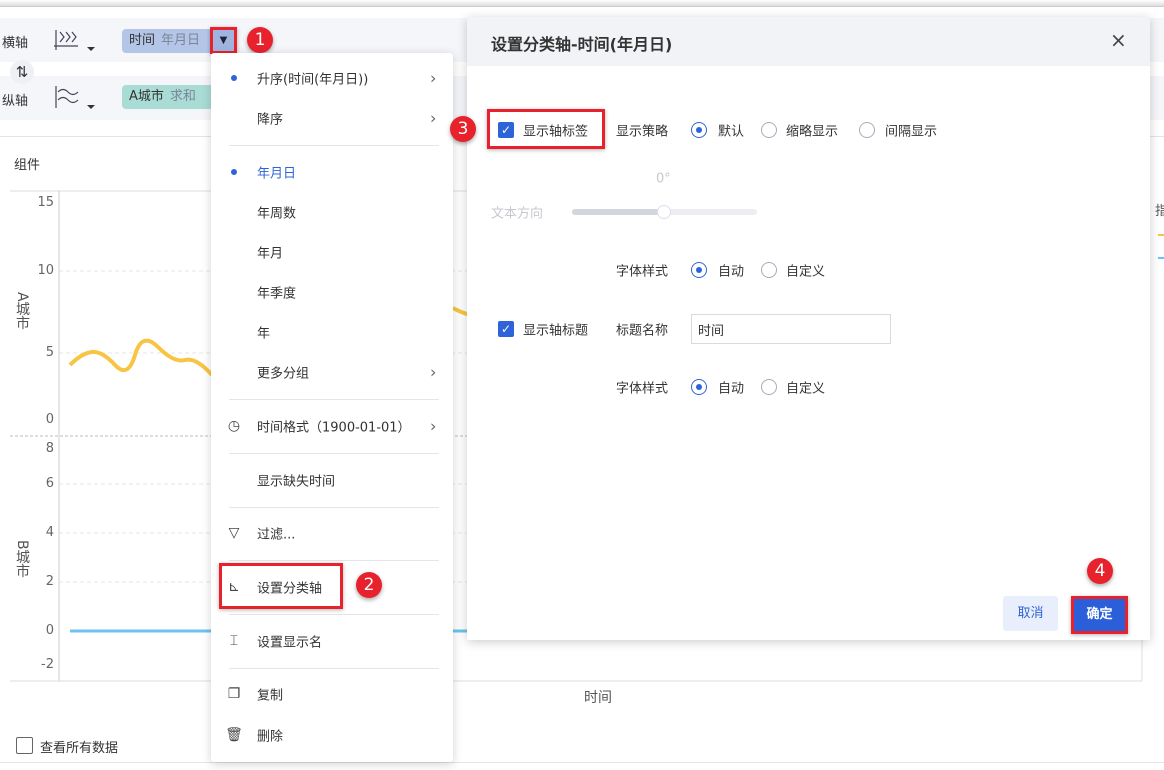 This screenshot has width=1164, height=770. What do you see at coordinates (146, 96) in the screenshot?
I see `y-field-name: A城市` at bounding box center [146, 96].